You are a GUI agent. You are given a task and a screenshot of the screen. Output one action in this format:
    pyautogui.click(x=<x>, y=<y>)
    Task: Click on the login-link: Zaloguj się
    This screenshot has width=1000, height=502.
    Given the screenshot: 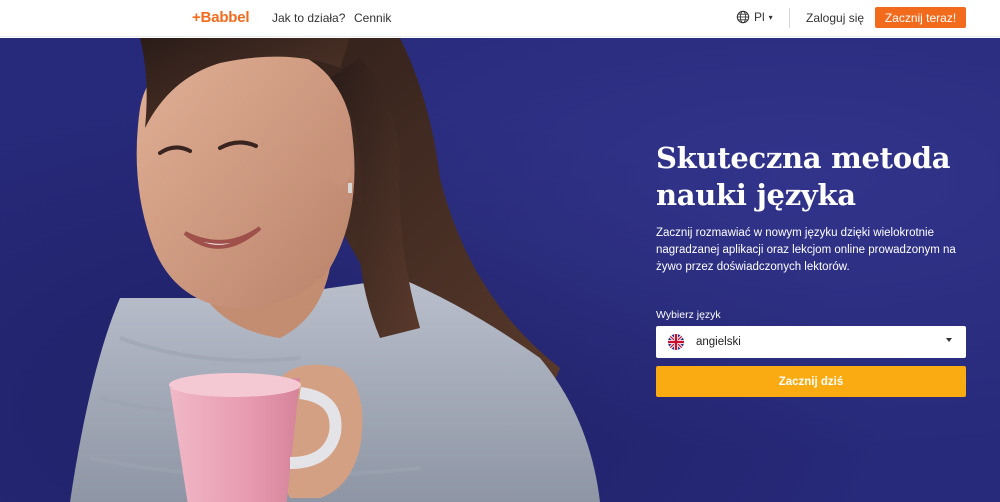 What is the action you would take?
    pyautogui.click(x=835, y=18)
    